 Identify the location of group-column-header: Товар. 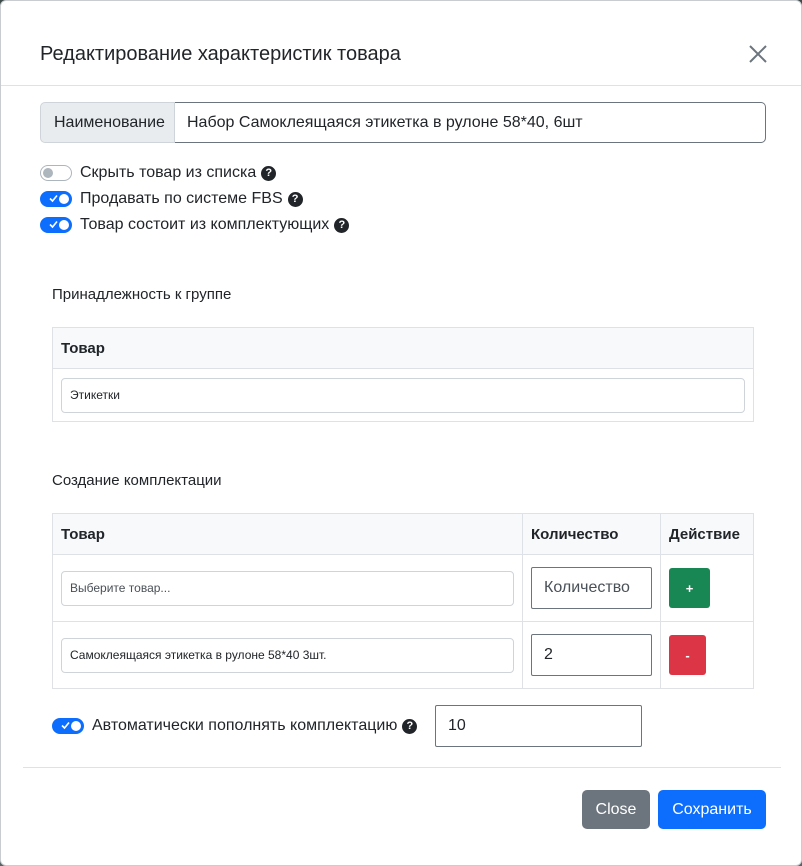
(403, 348).